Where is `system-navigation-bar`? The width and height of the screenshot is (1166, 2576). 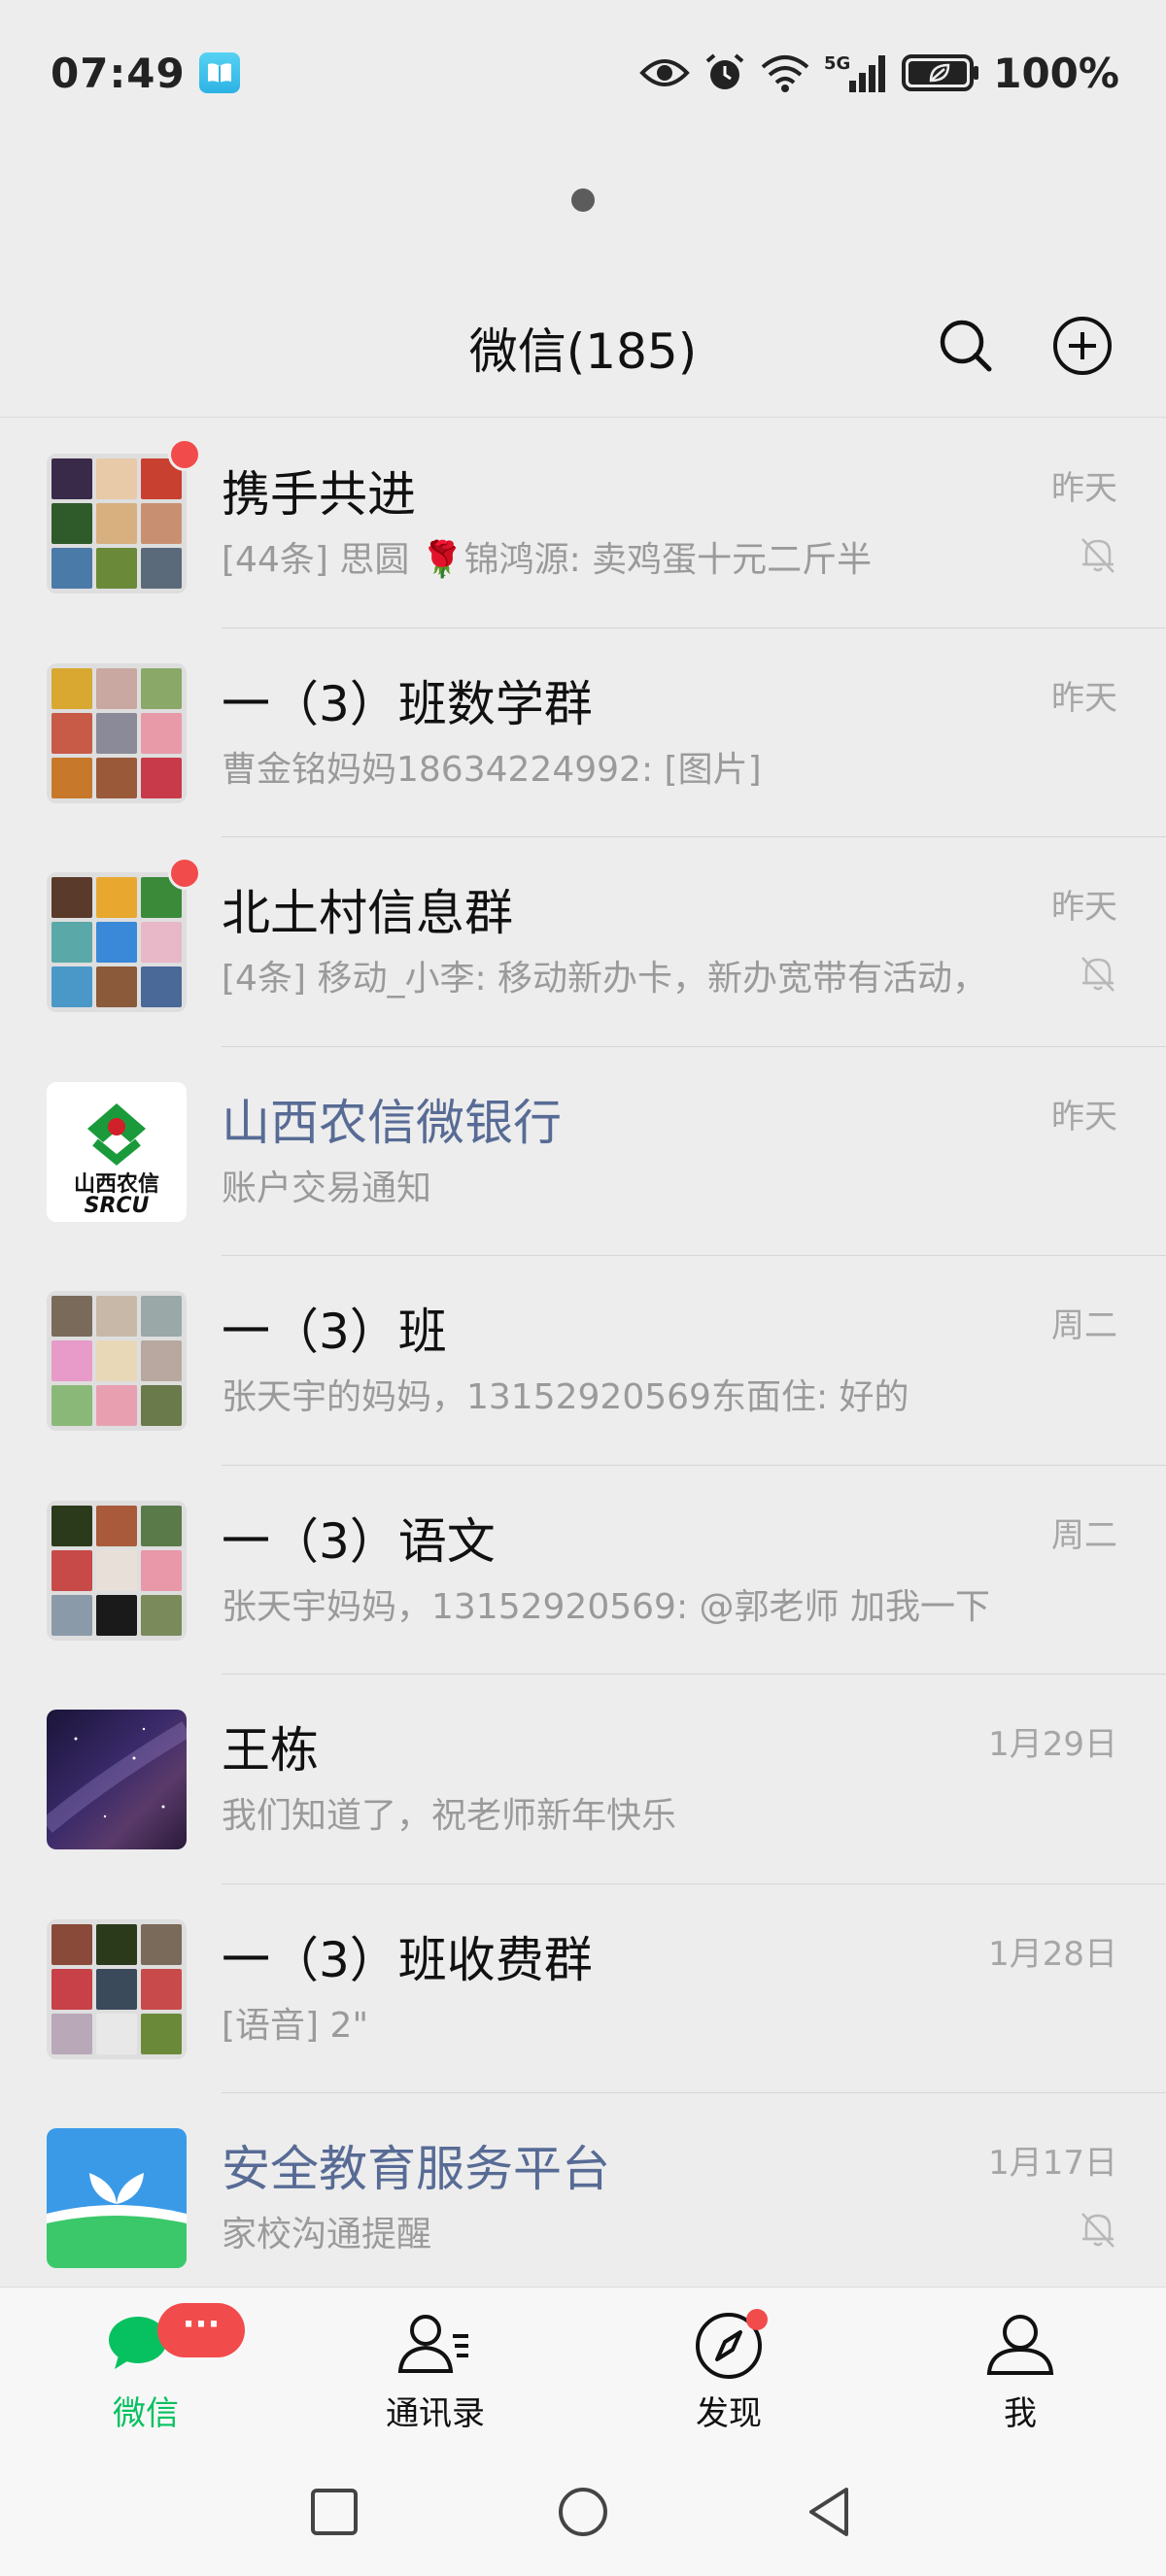
system-navigation-bar is located at coordinates (583, 2514).